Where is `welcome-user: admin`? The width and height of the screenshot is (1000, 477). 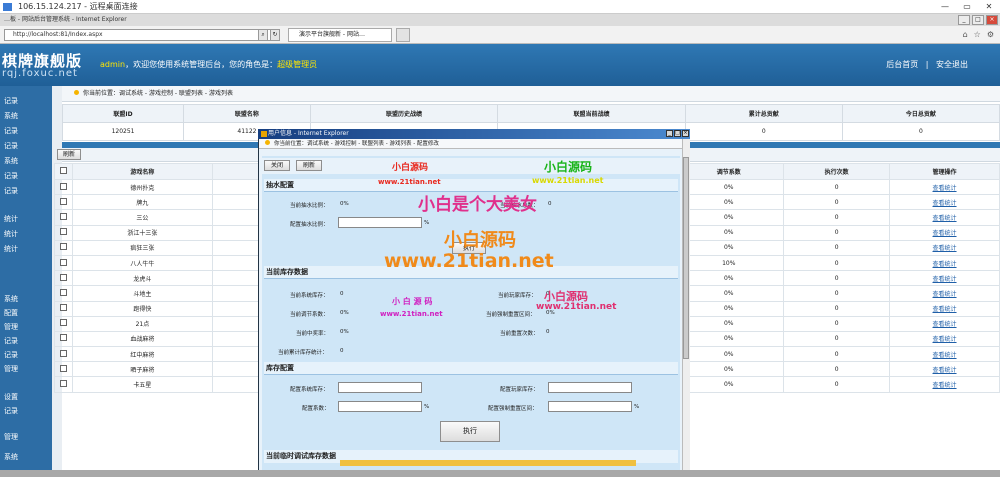 welcome-user: admin is located at coordinates (113, 64).